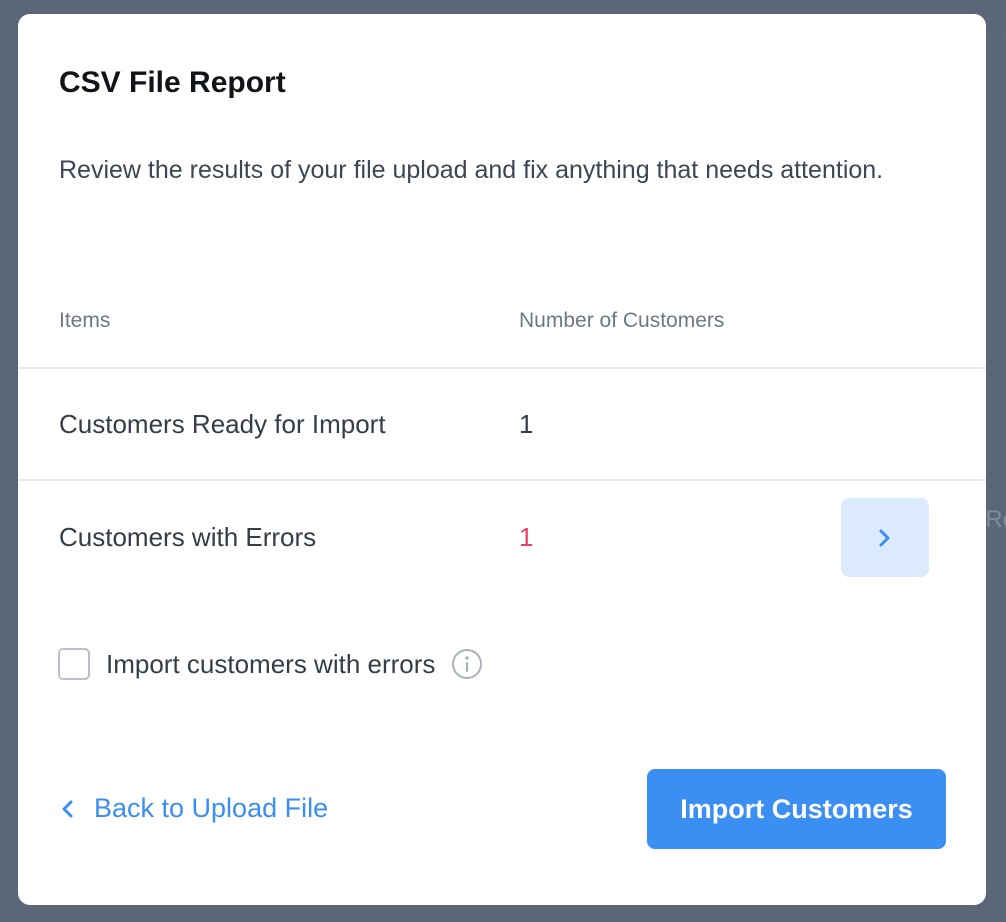  I want to click on import-with-errors-label: Import customers with errors, so click(270, 664).